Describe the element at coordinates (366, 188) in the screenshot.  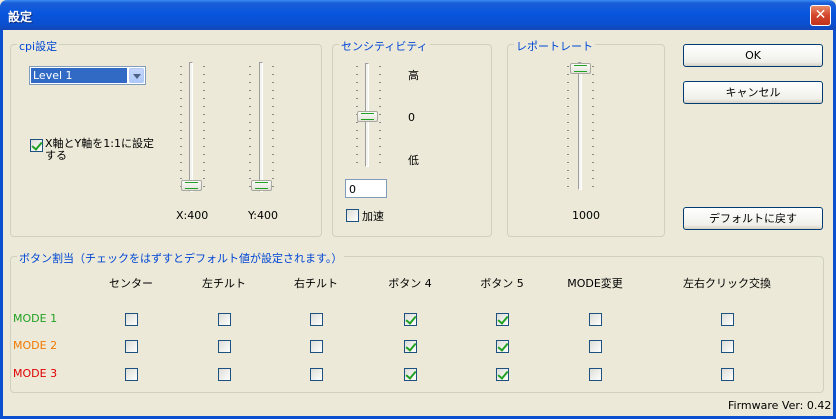
I see `sensitivity-value-input: 0` at that location.